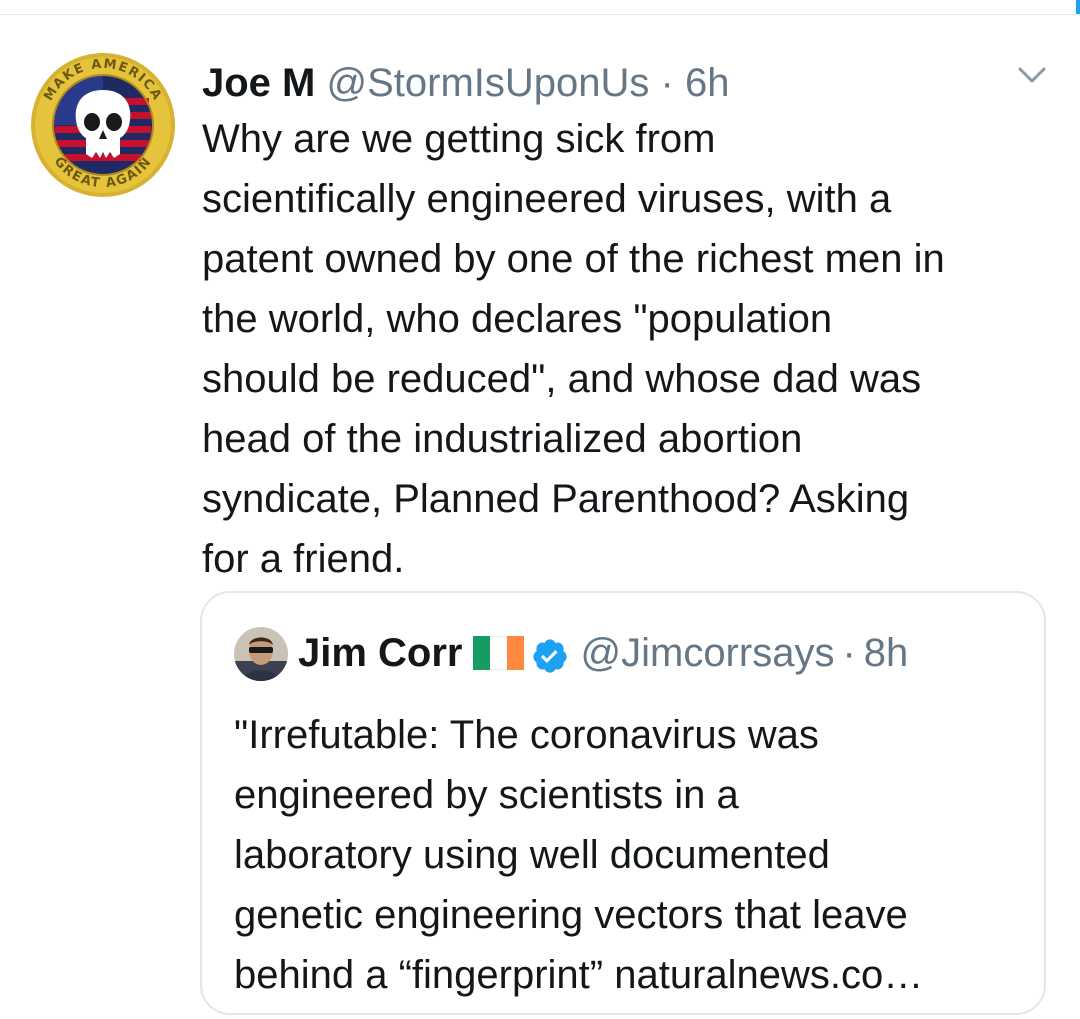 This screenshot has width=1080, height=1019. What do you see at coordinates (571, 915) in the screenshot?
I see `quoted-text-line: genetic engineering vectors that leave` at bounding box center [571, 915].